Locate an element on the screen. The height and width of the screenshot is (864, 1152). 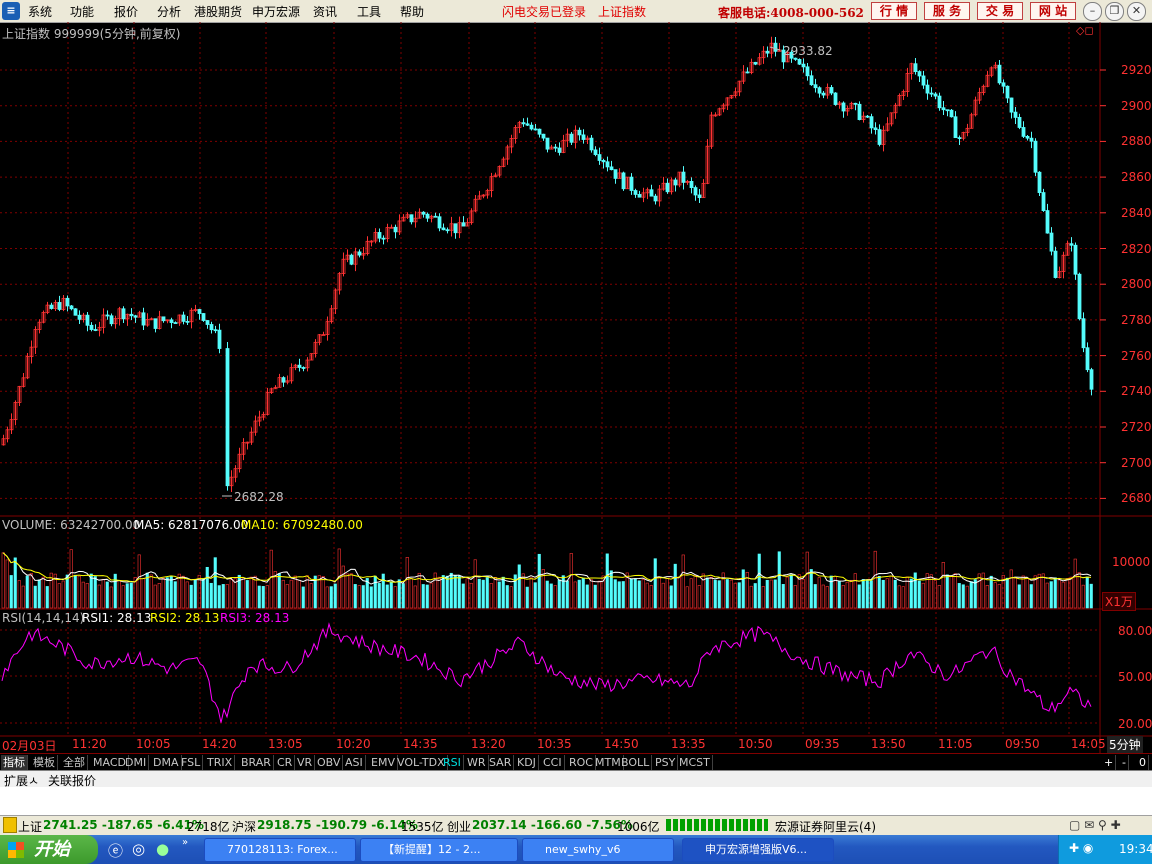
chart-options-icon: ◇◻ is located at coordinates (1085, 30).